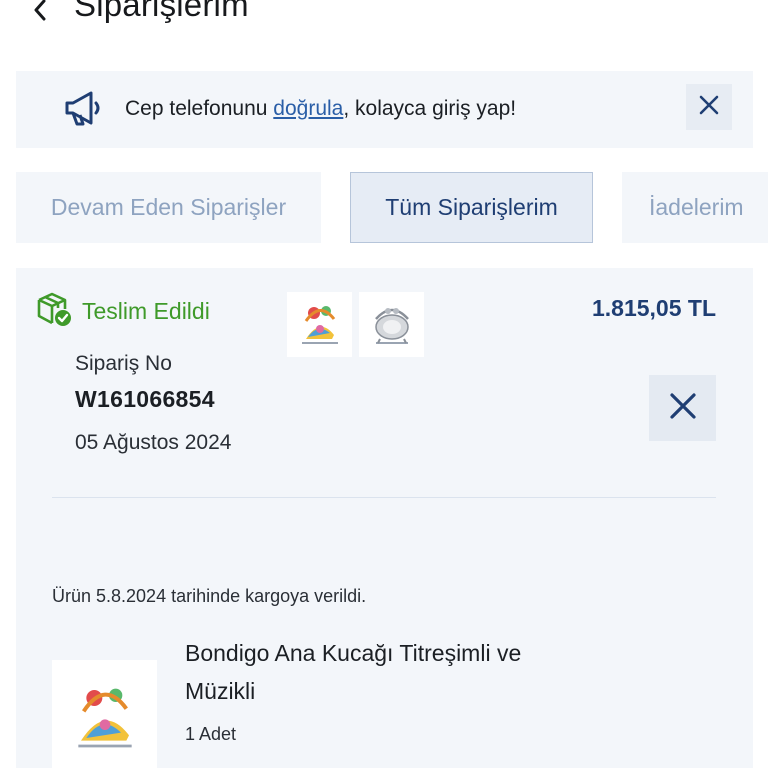 This screenshot has width=768, height=768. I want to click on megaphone-icon, so click(83, 109).